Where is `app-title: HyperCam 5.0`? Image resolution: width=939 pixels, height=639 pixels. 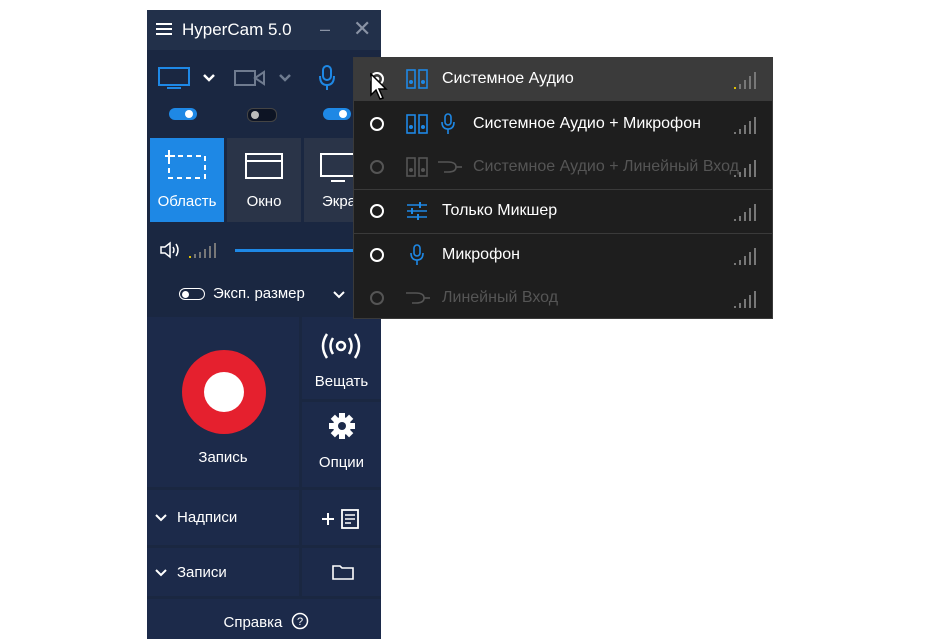 app-title: HyperCam 5.0 is located at coordinates (237, 29).